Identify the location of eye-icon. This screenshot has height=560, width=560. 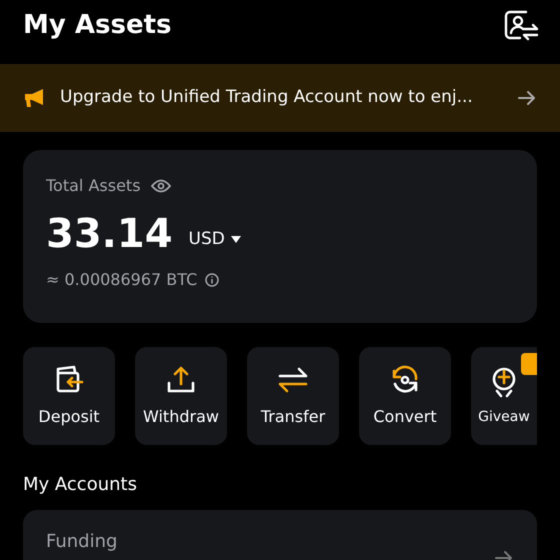
(160, 186).